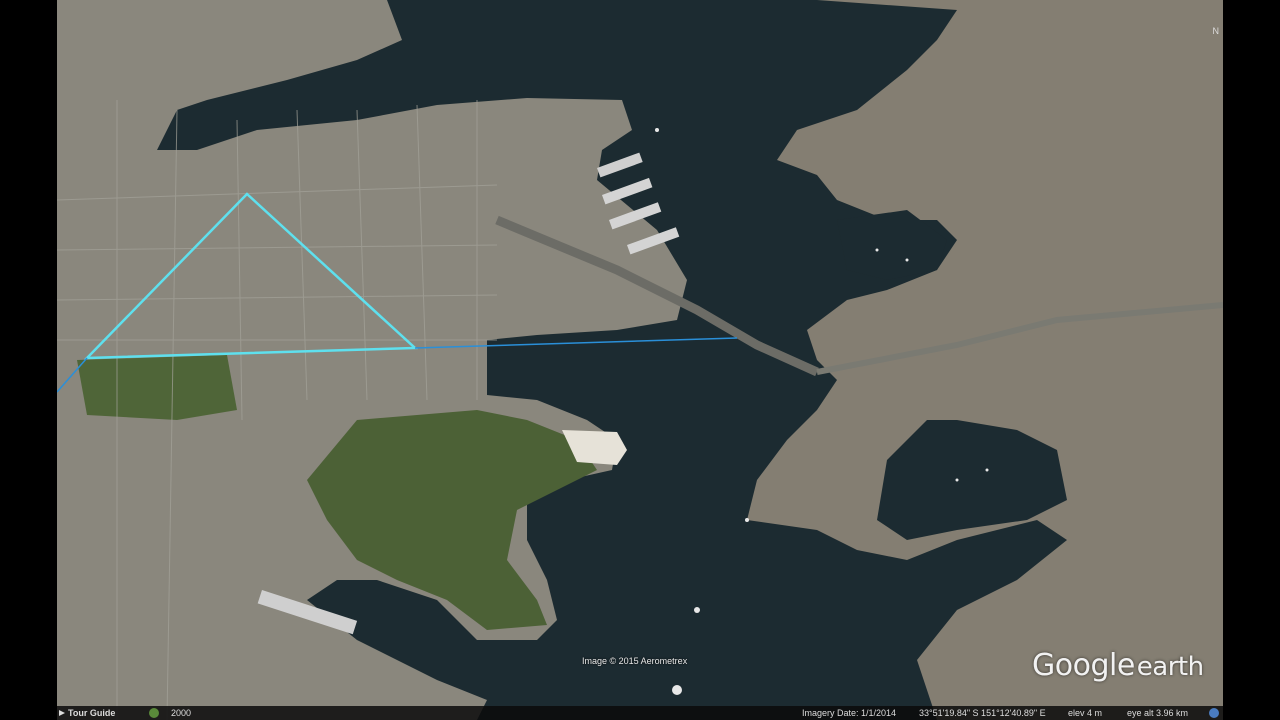  I want to click on hyde-park, so click(157, 387).